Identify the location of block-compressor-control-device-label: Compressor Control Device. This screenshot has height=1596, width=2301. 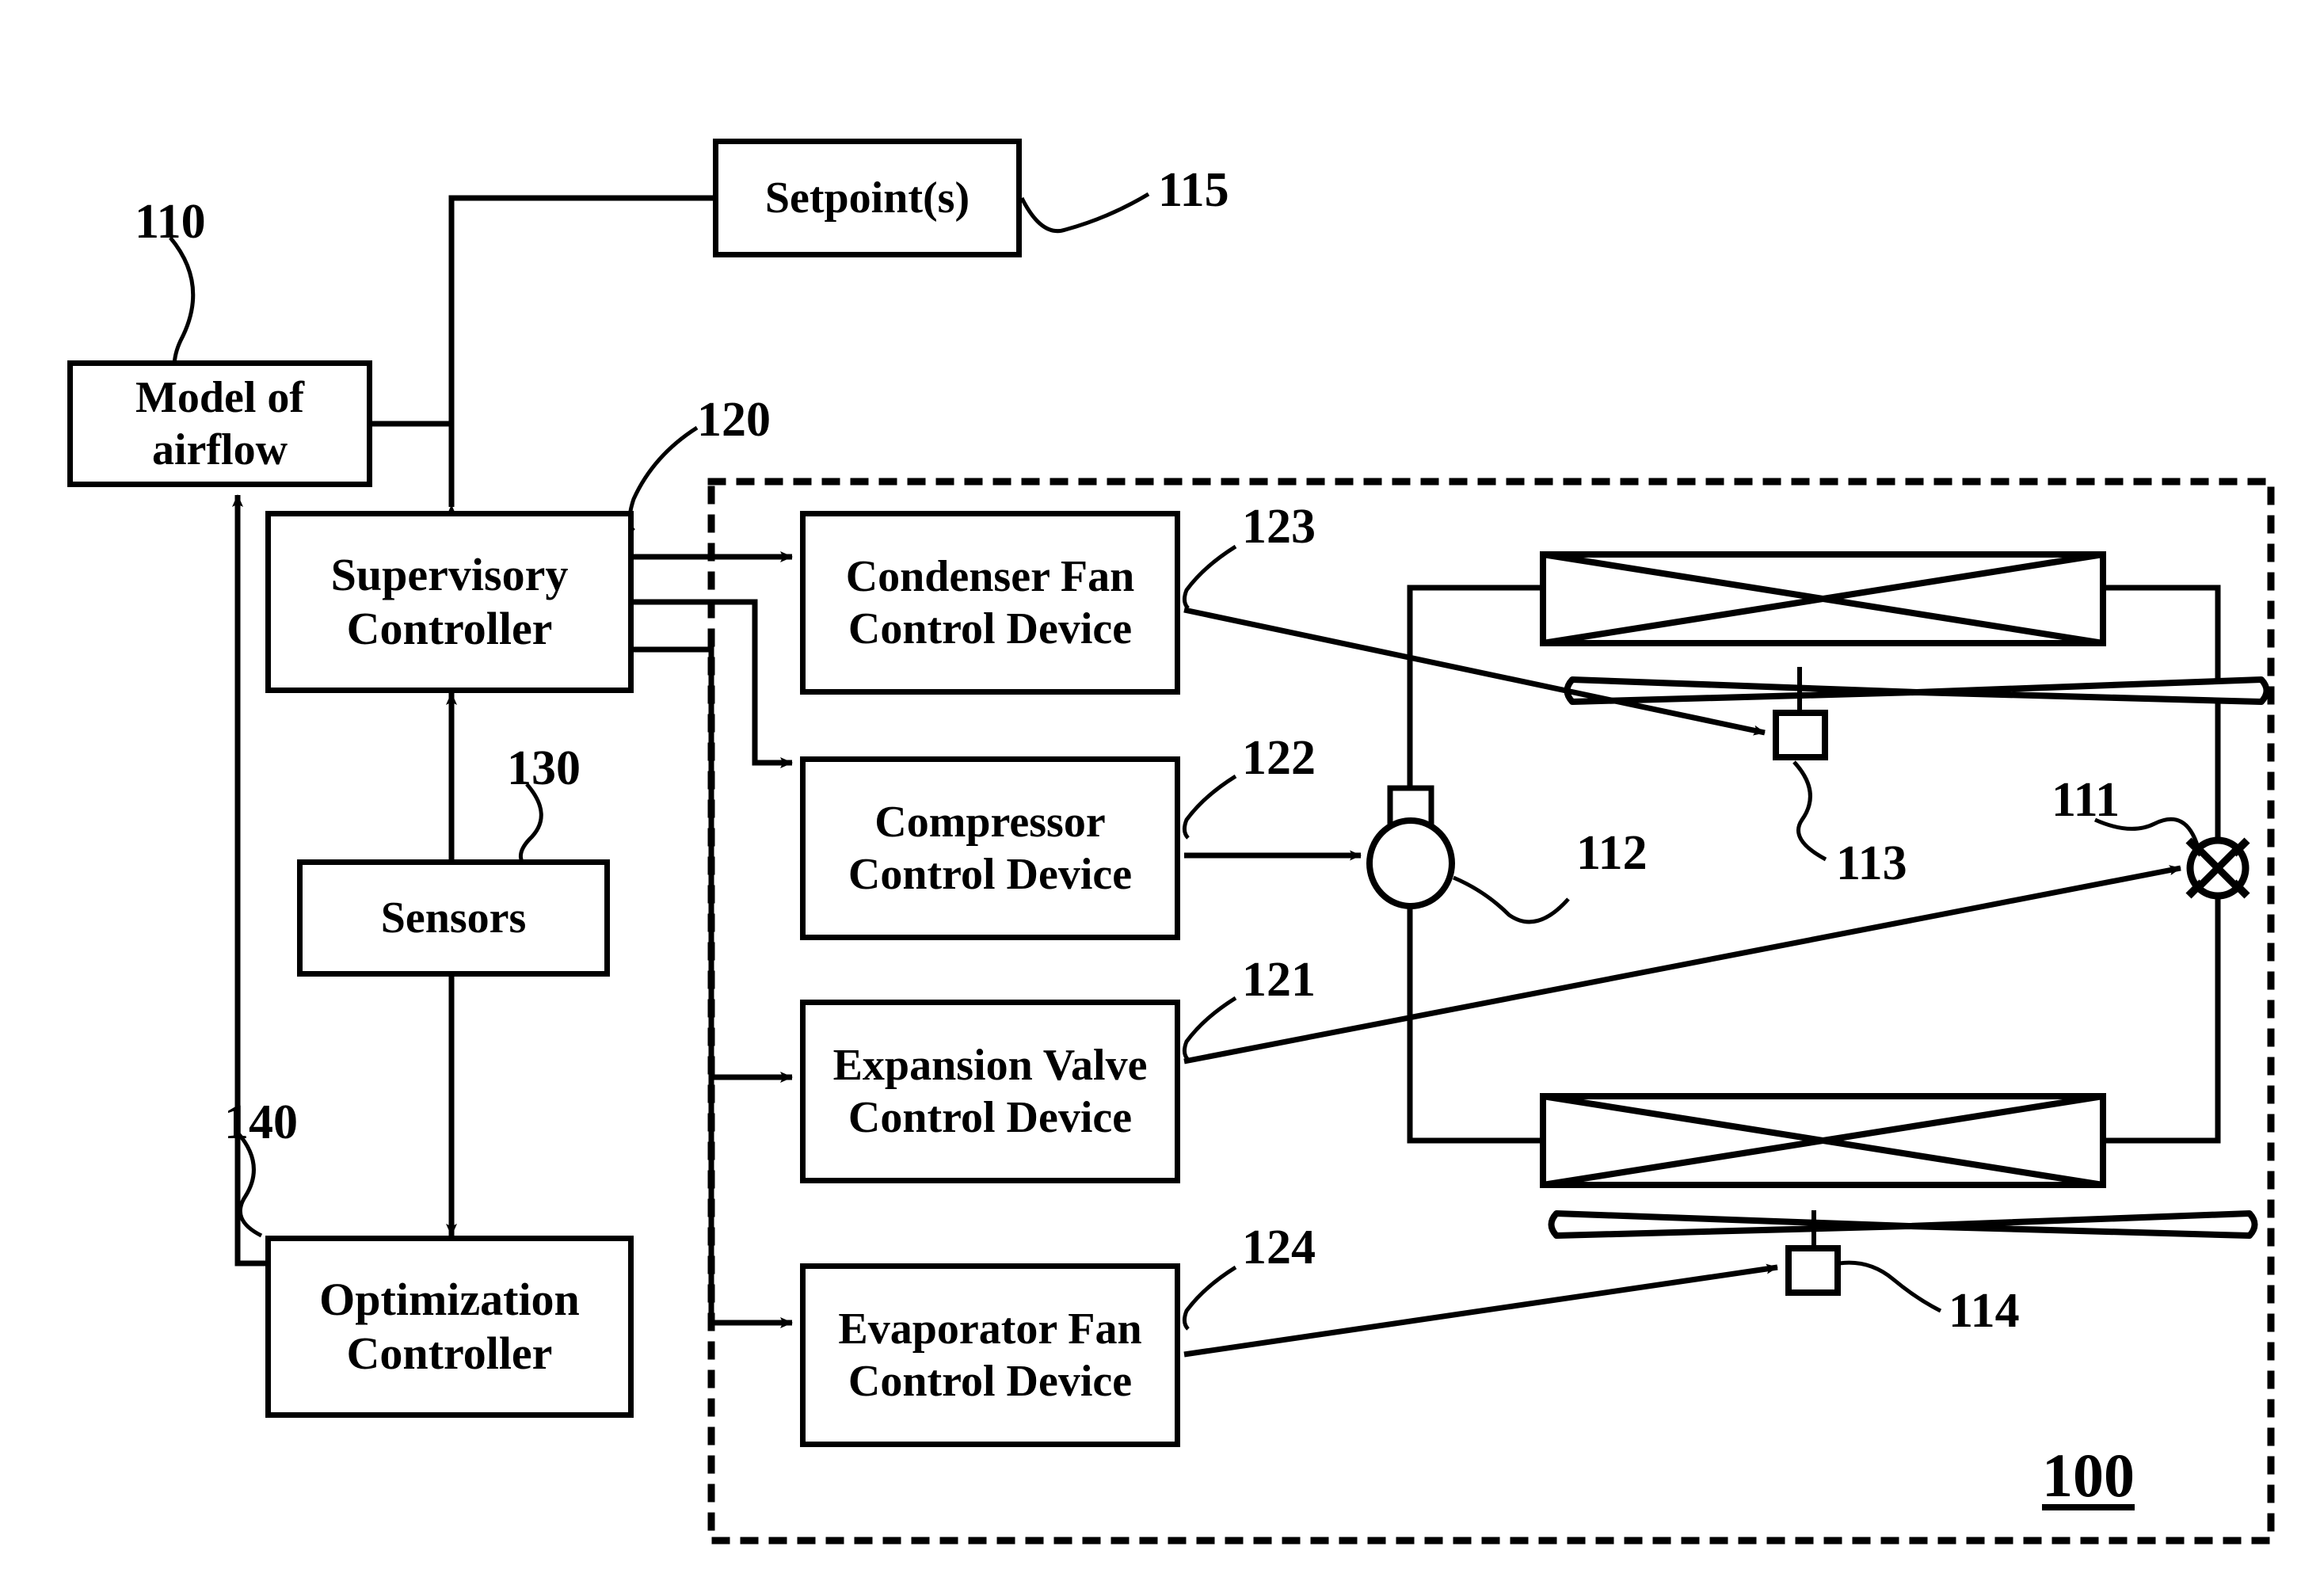
(990, 848).